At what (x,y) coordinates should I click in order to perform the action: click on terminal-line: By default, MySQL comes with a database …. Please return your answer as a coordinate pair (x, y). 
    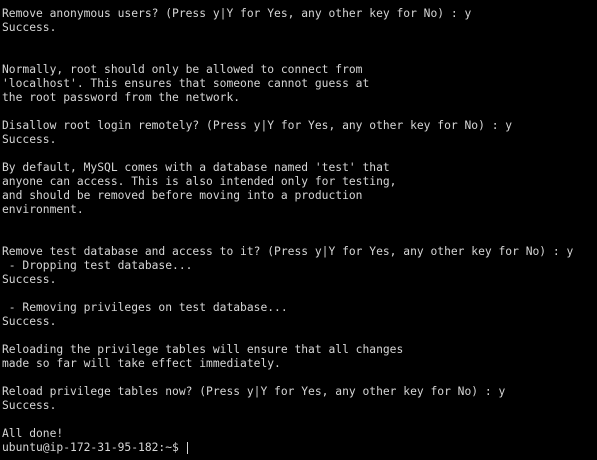
    Looking at the image, I should click on (196, 167).